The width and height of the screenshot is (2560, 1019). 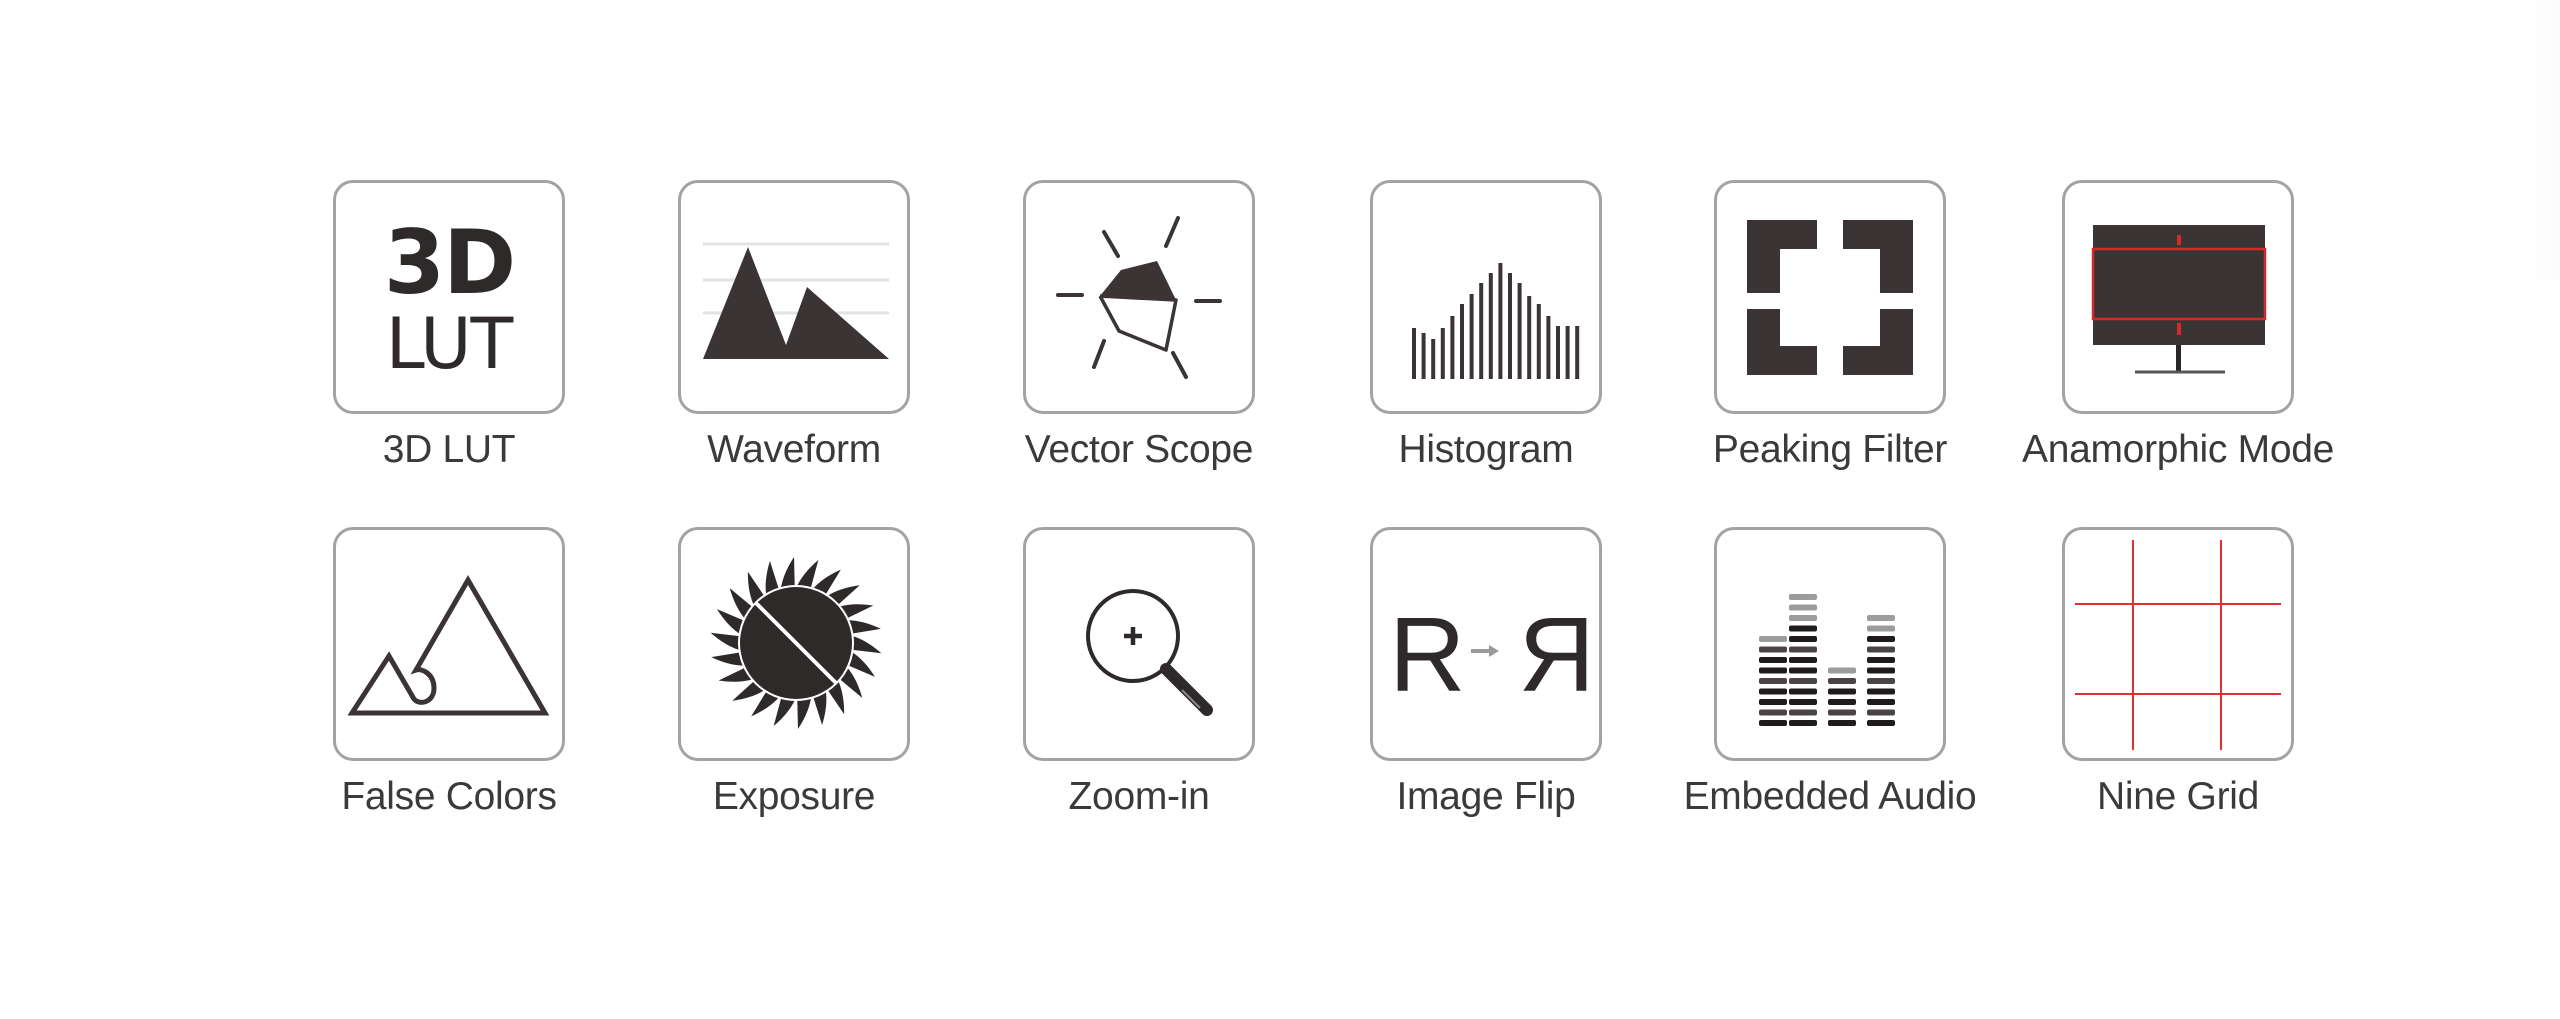 What do you see at coordinates (1139, 297) in the screenshot?
I see `vector-scope-icon` at bounding box center [1139, 297].